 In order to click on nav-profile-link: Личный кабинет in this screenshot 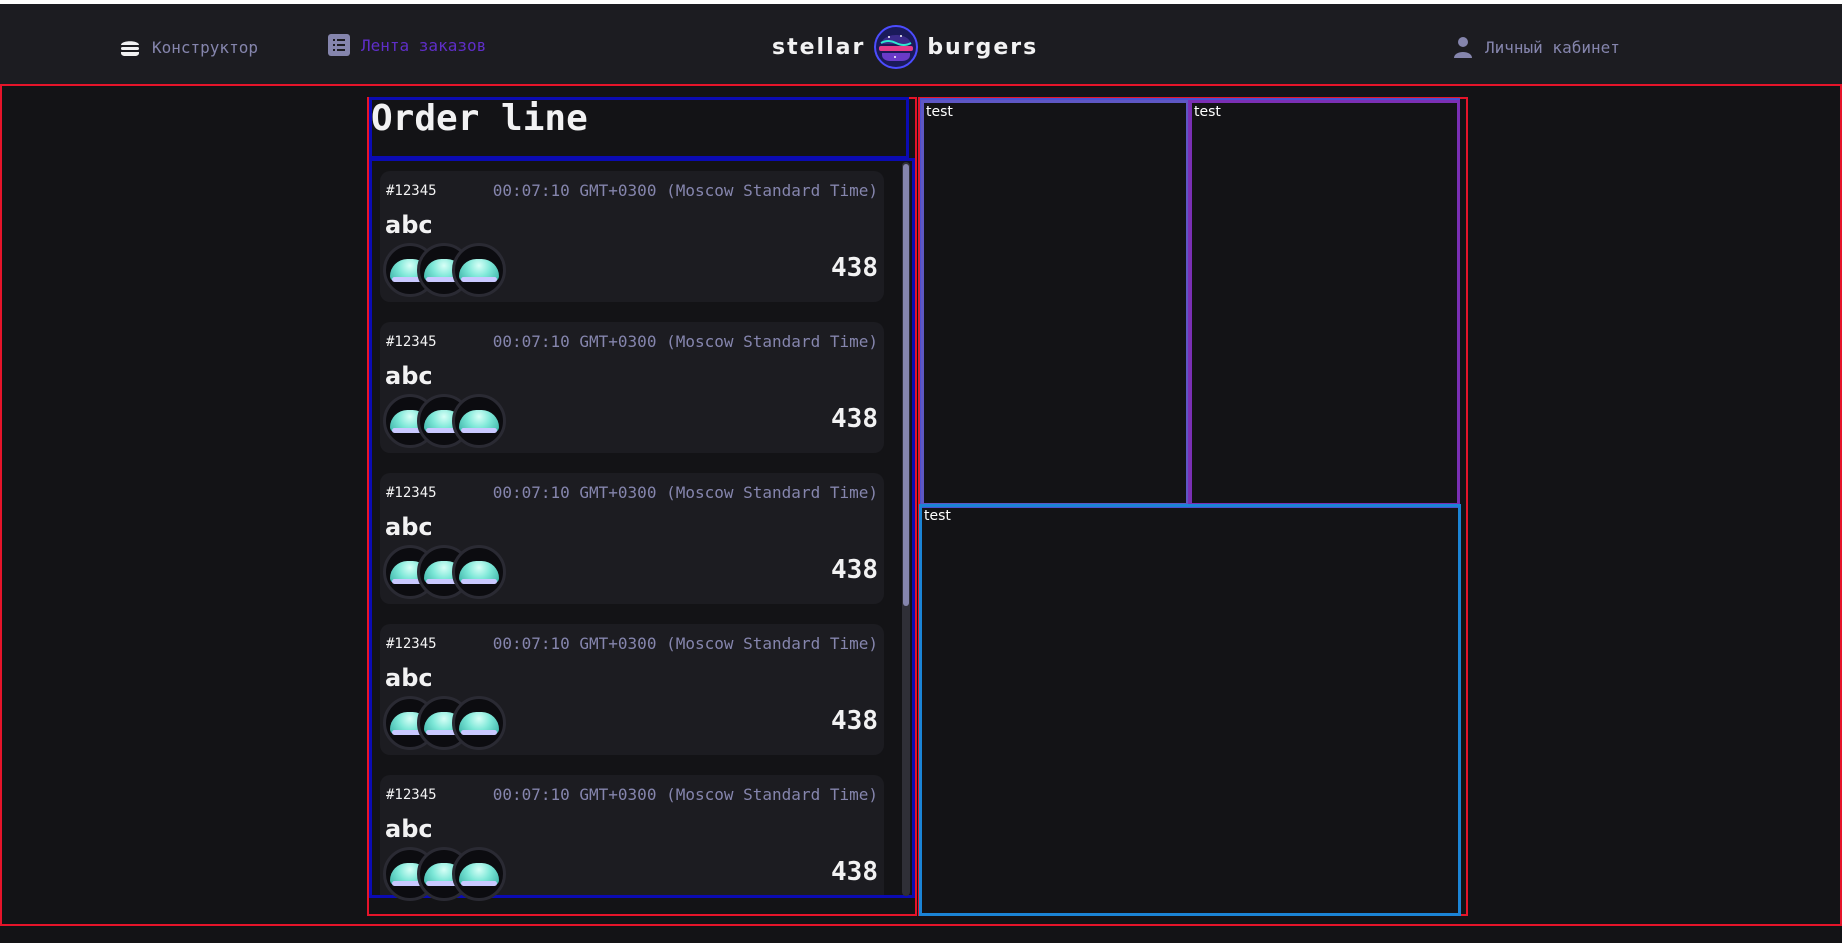, I will do `click(1535, 47)`.